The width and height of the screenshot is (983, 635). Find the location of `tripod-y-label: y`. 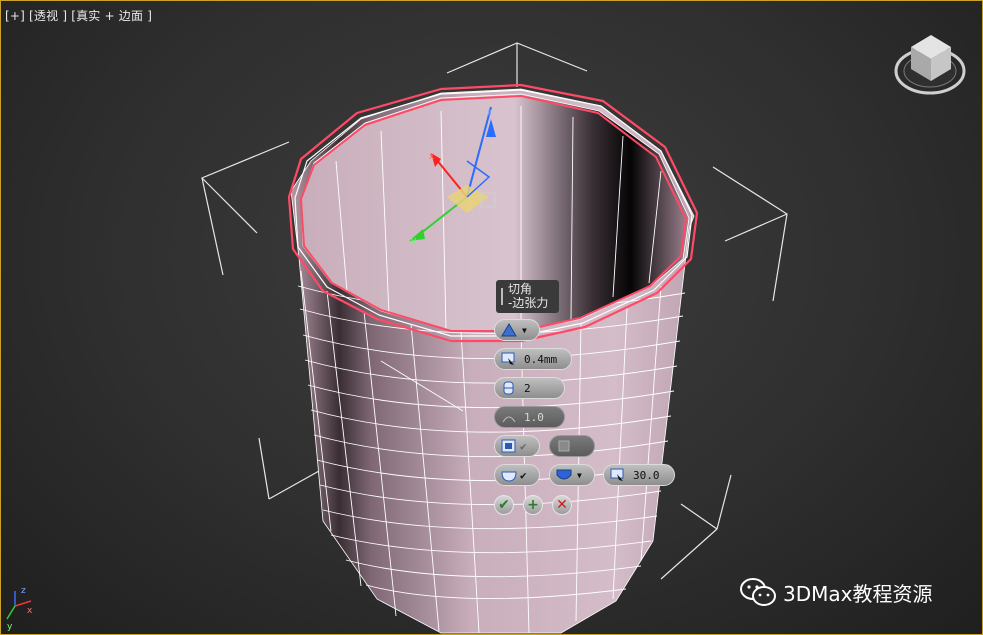

tripod-y-label: y is located at coordinates (10, 627).